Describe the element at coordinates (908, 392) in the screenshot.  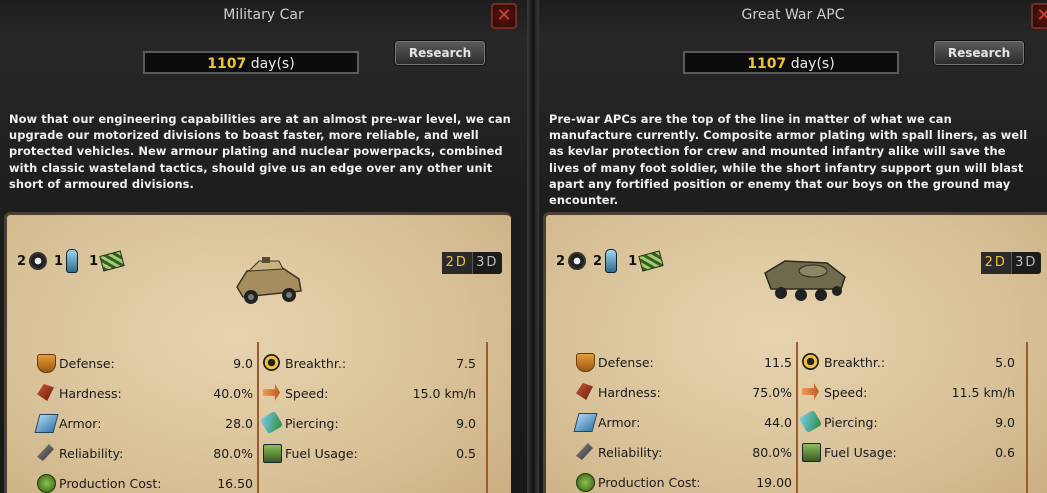
I see `stat-speed: Speed: 11.5 km/h` at that location.